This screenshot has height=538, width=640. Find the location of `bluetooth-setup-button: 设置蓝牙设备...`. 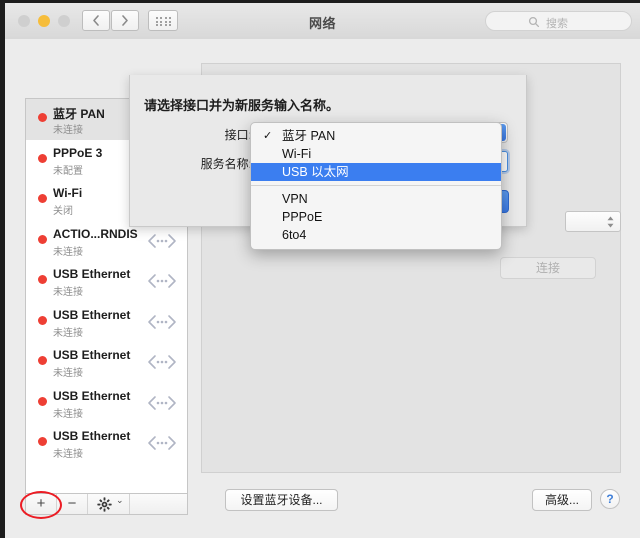

bluetooth-setup-button: 设置蓝牙设备... is located at coordinates (281, 500).